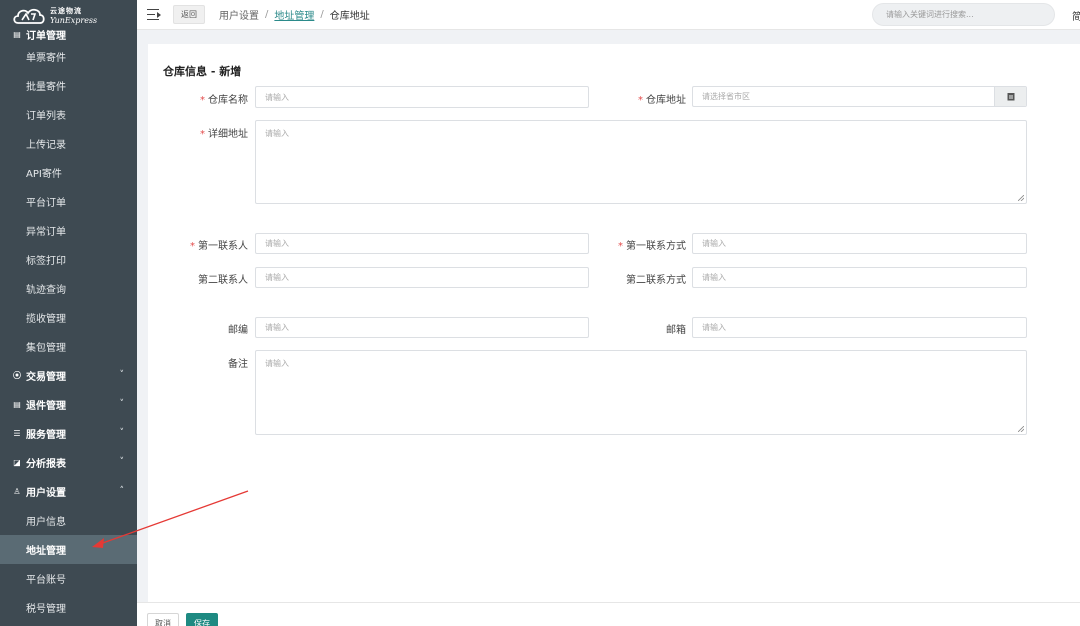 This screenshot has width=1080, height=626. What do you see at coordinates (68, 520) in the screenshot?
I see `sidebar-item: 用户信息` at bounding box center [68, 520].